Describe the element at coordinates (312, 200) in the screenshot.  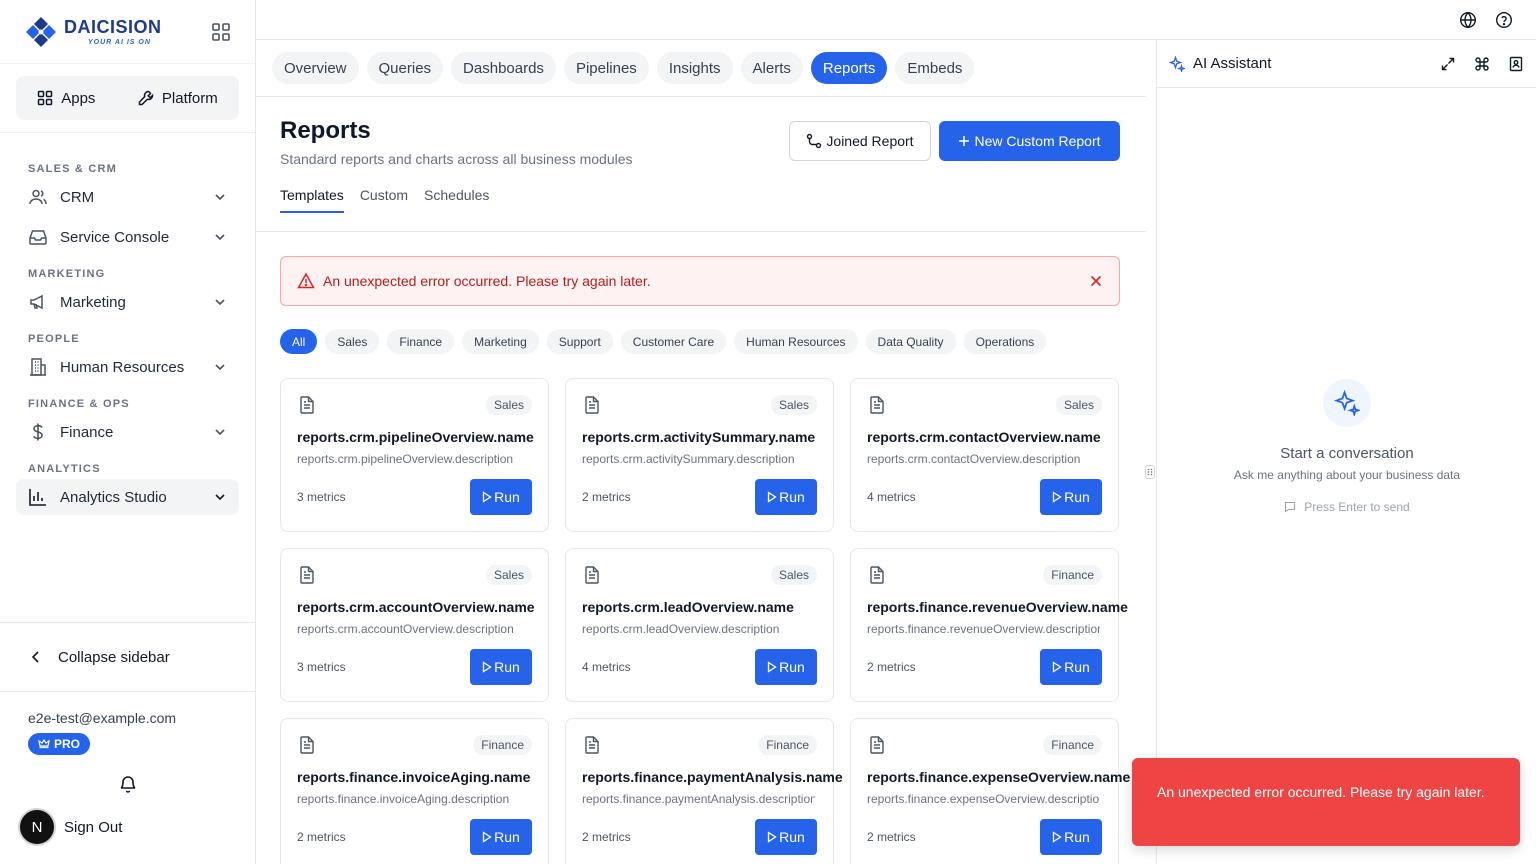
I see `subtab-templates: Templates` at that location.